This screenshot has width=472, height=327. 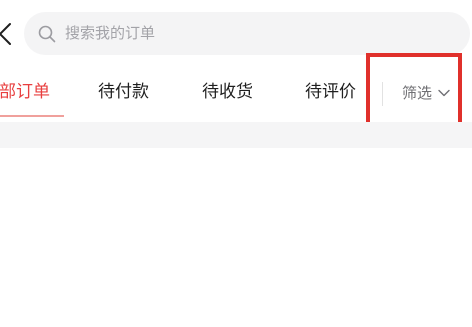 What do you see at coordinates (236, 135) in the screenshot?
I see `section-separator` at bounding box center [236, 135].